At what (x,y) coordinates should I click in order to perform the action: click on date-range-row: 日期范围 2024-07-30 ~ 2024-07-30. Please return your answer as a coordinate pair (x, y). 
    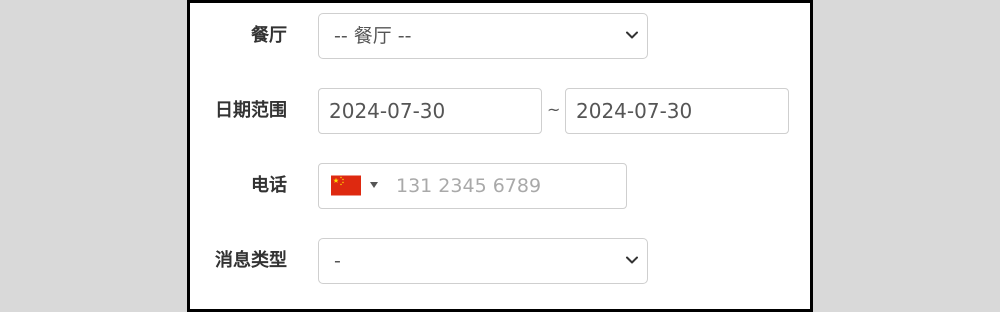
    Looking at the image, I should click on (500, 111).